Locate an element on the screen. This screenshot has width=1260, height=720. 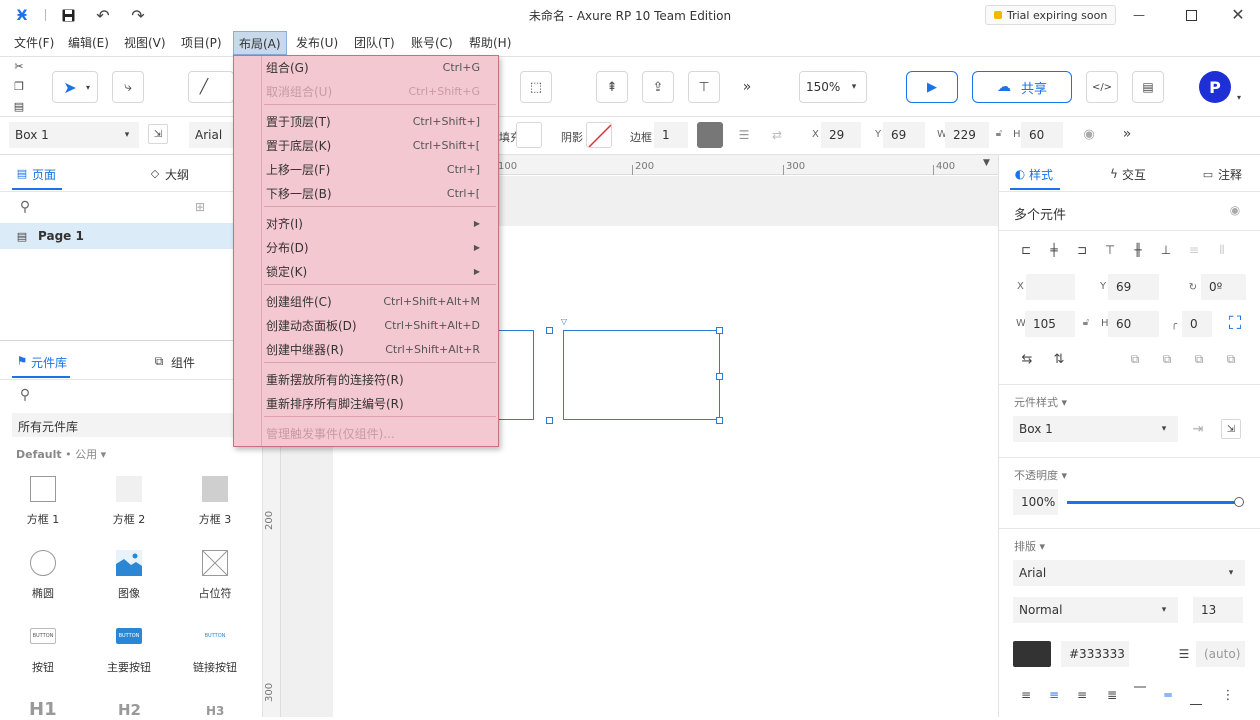
fill-swatch is located at coordinates (529, 135).